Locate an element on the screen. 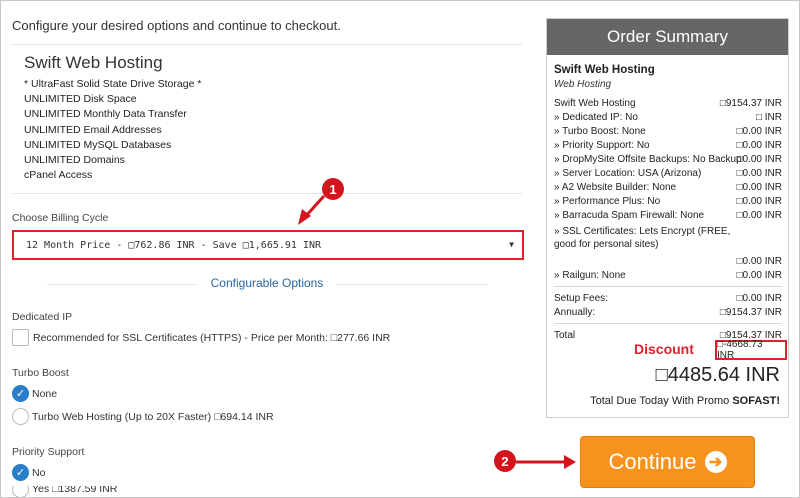 The width and height of the screenshot is (800, 498). summary-line-label: » Server Location: USA (Arizona) is located at coordinates (628, 173).